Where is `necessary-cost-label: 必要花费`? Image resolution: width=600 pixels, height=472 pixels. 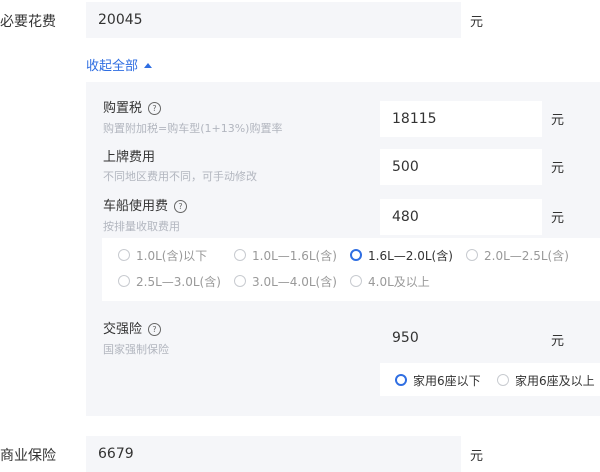
necessary-cost-label: 必要花费 is located at coordinates (28, 22).